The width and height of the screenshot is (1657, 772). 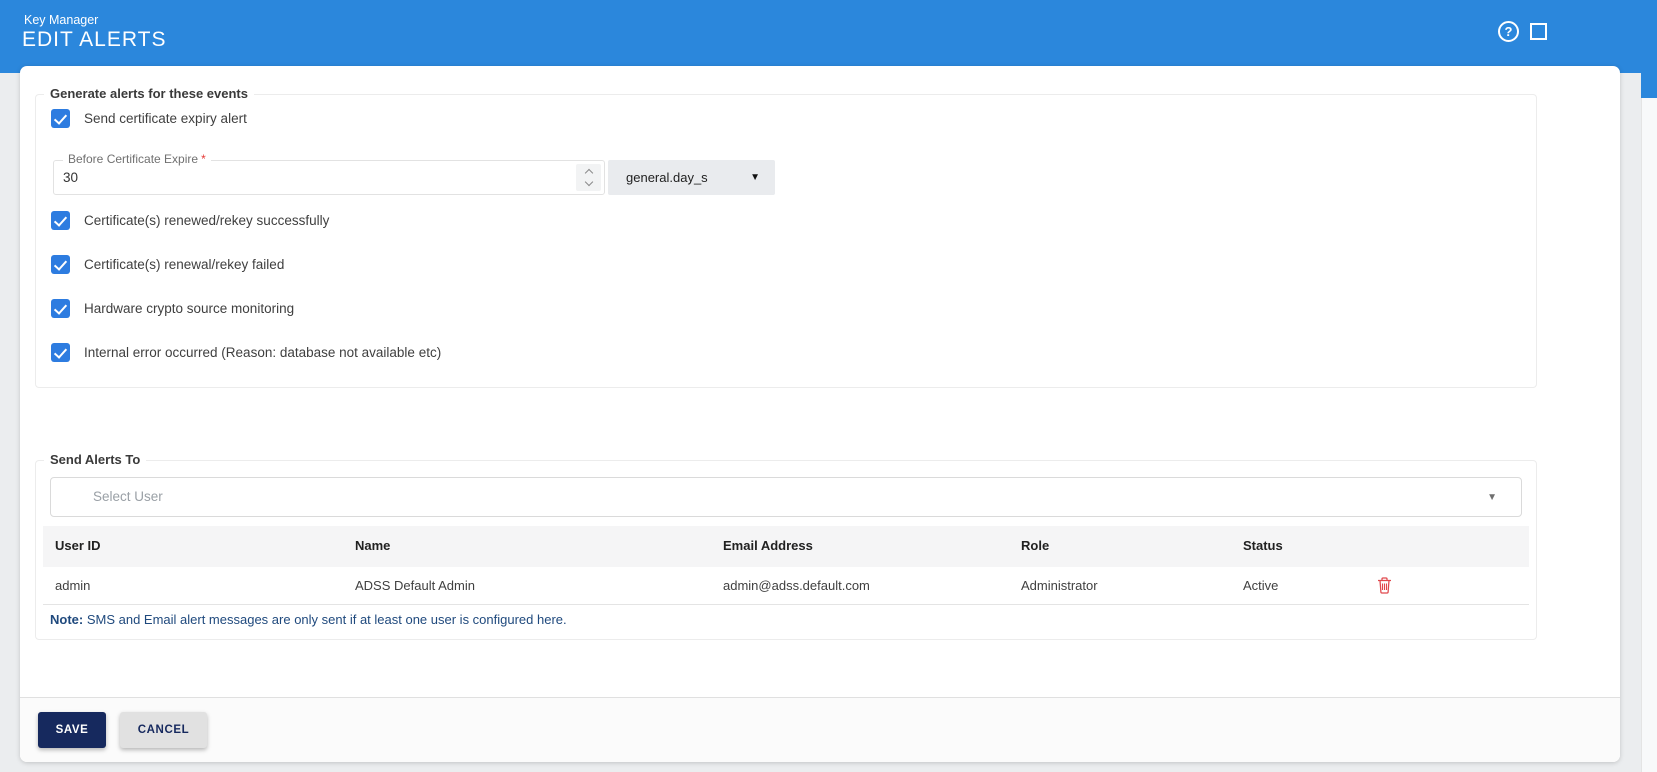 What do you see at coordinates (828, 36) in the screenshot?
I see `app-header: Key Manager EDIT ALERTS ?` at bounding box center [828, 36].